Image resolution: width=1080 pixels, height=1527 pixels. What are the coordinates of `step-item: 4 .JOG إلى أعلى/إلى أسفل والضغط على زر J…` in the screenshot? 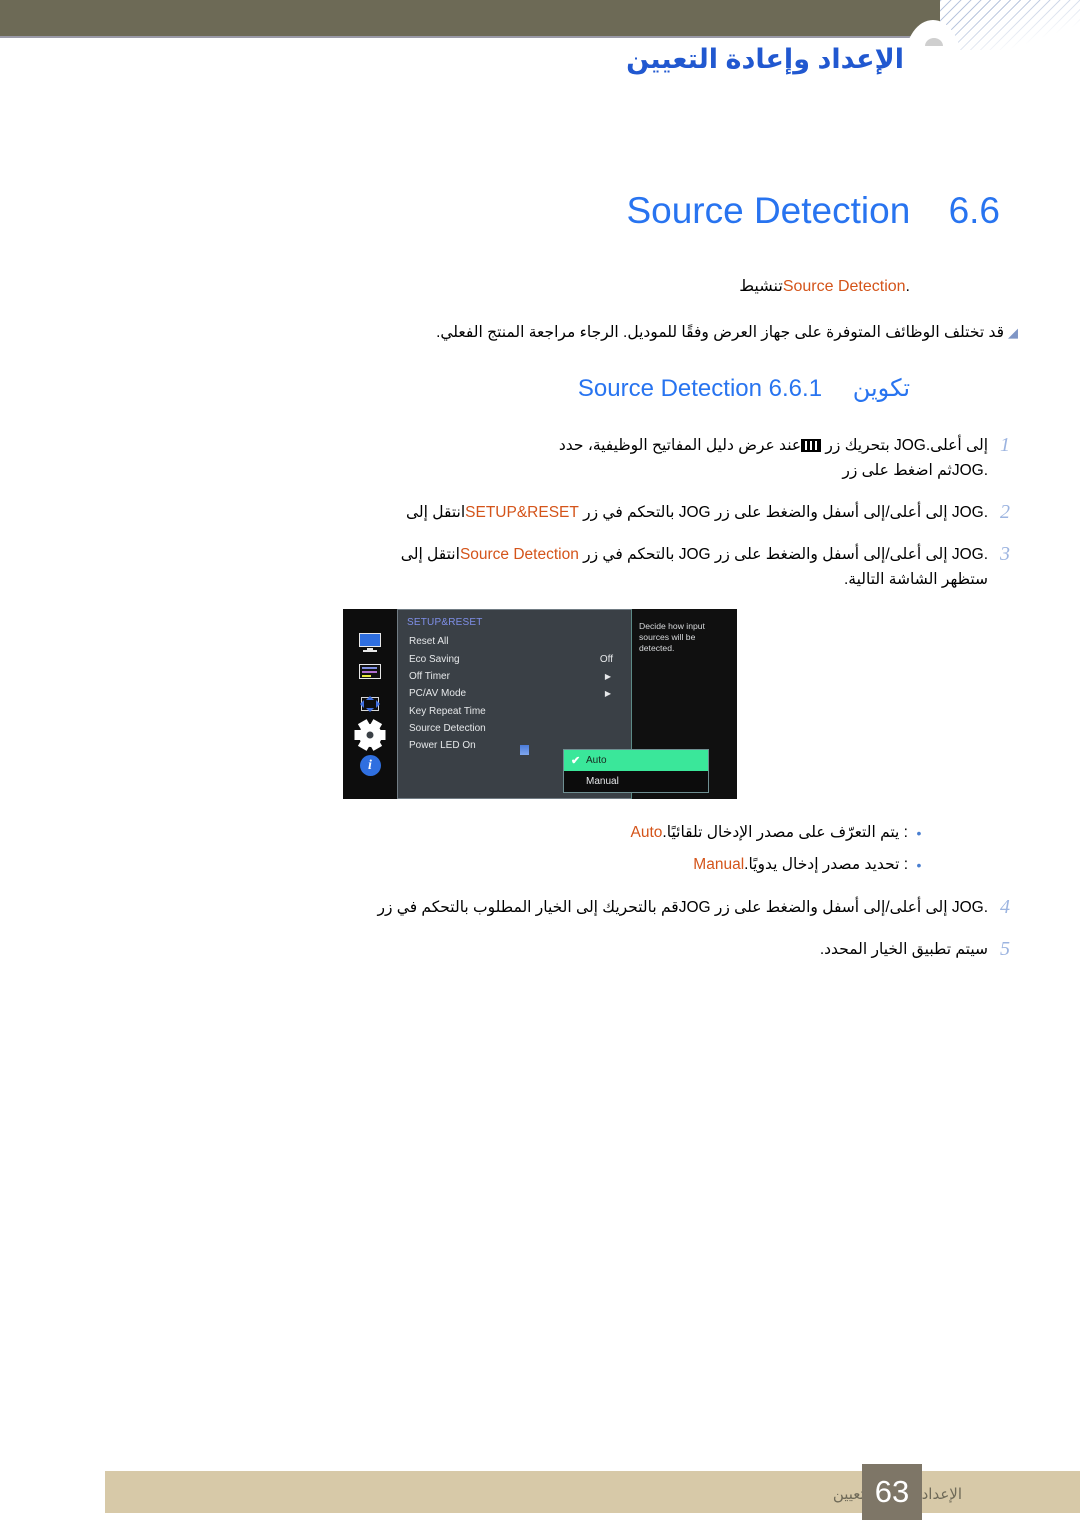 It's located at (511, 907).